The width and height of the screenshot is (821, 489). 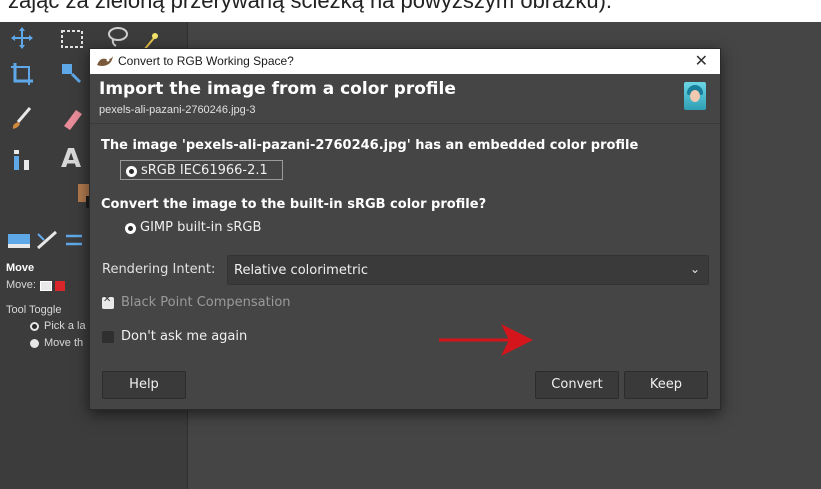 I want to click on transform-icon, so click(x=72, y=74).